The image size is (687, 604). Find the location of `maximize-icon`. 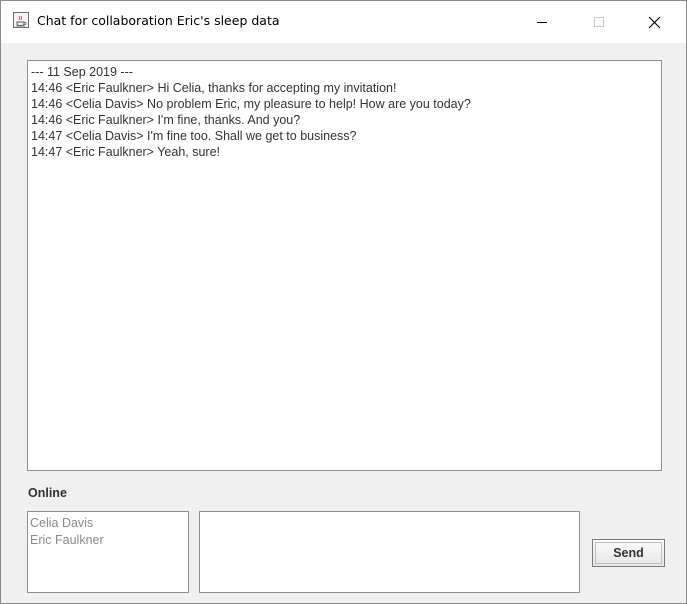

maximize-icon is located at coordinates (599, 22).